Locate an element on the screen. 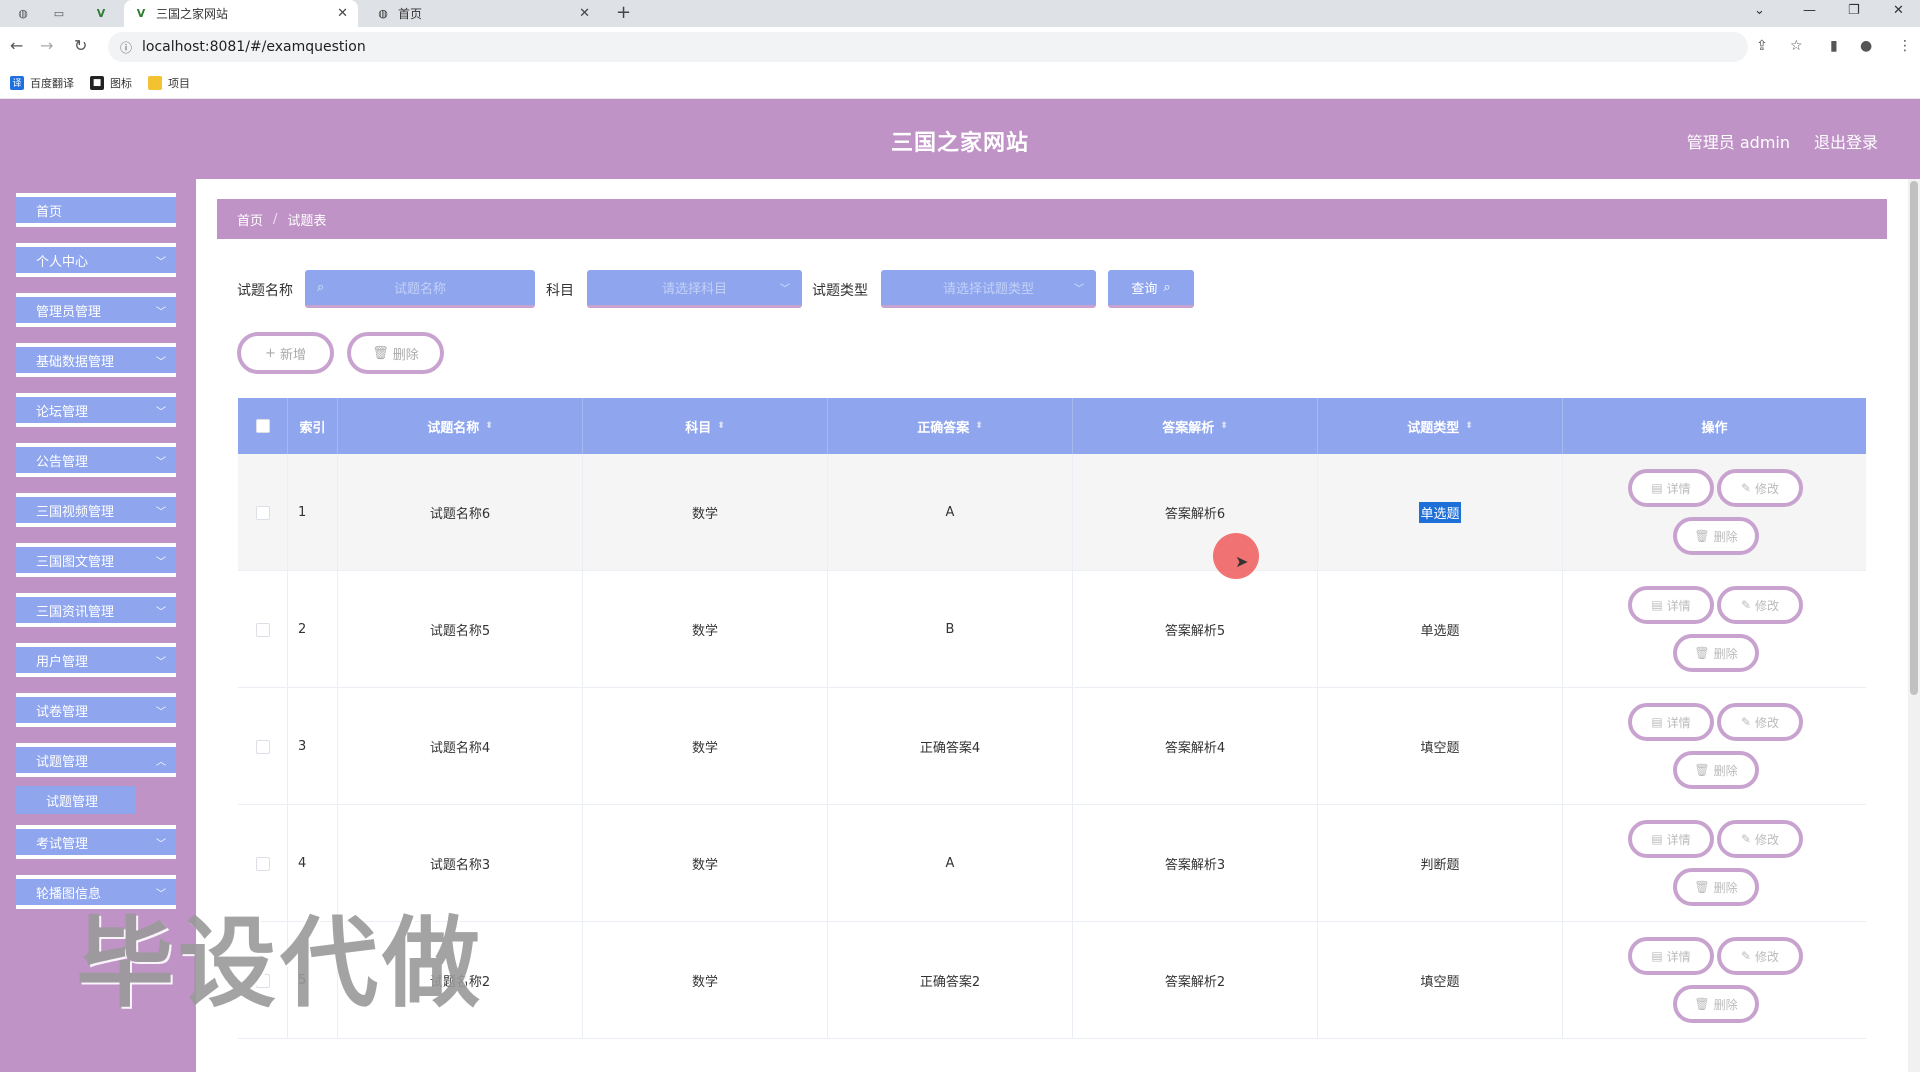 Image resolution: width=1920 pixels, height=1072 pixels. table-row: 1 试题名称6 数学 A 答案解析6 单选题 ▤ 详情 ✎ 修改 🗑 删除 is located at coordinates (1052, 512).